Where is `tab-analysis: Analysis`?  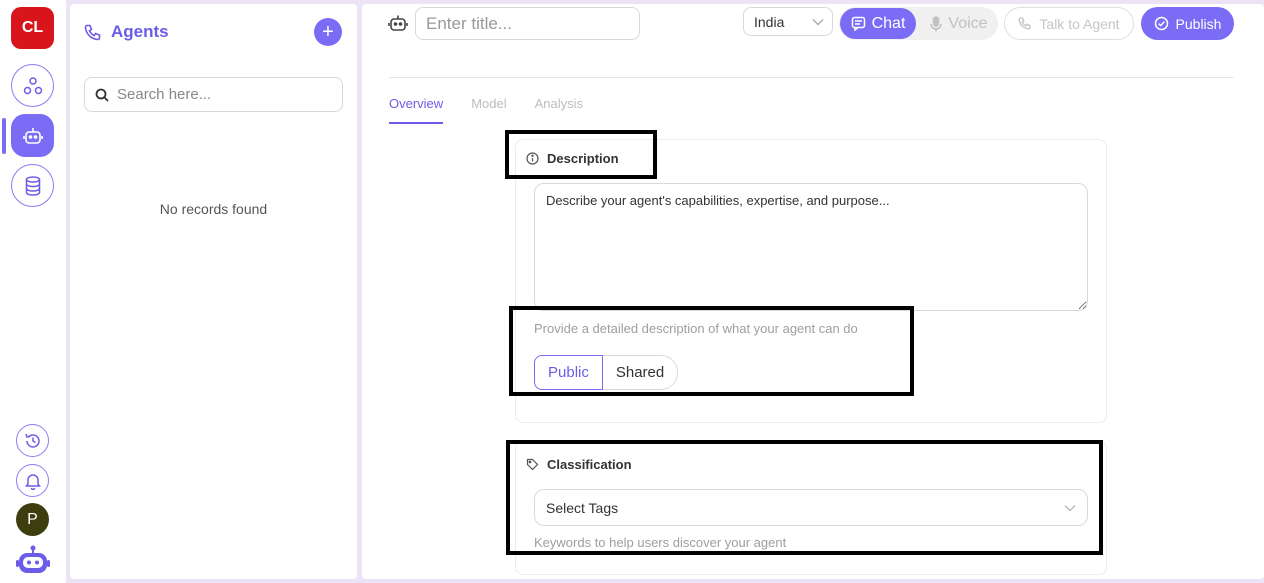
tab-analysis: Analysis is located at coordinates (559, 110).